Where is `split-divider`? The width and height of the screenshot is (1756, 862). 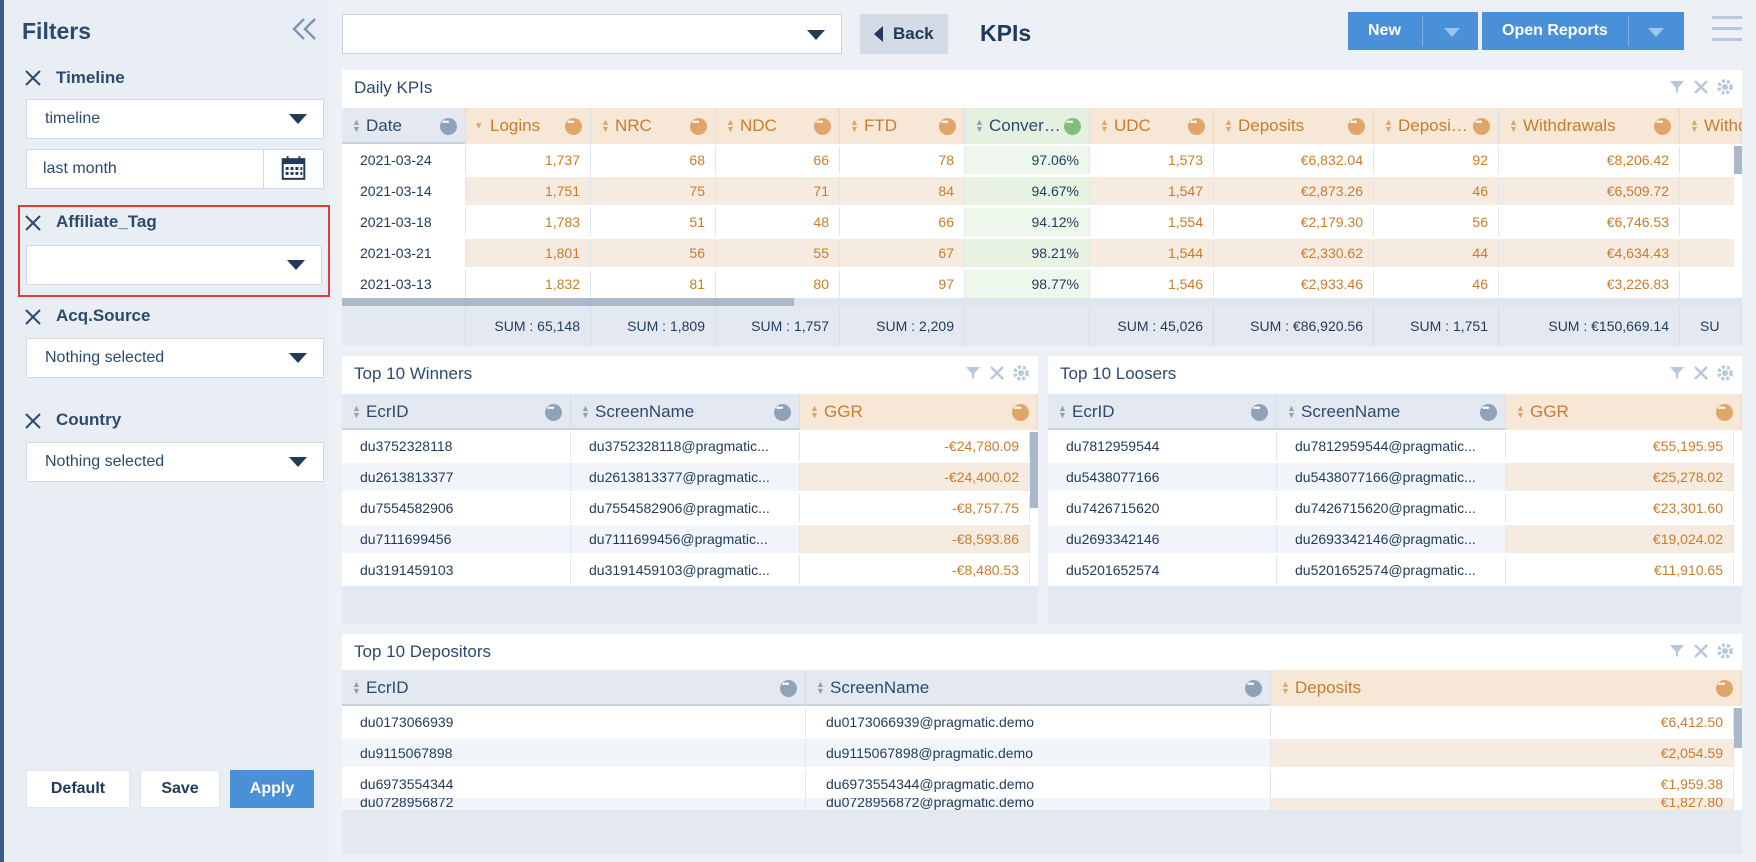 split-divider is located at coordinates (1628, 31).